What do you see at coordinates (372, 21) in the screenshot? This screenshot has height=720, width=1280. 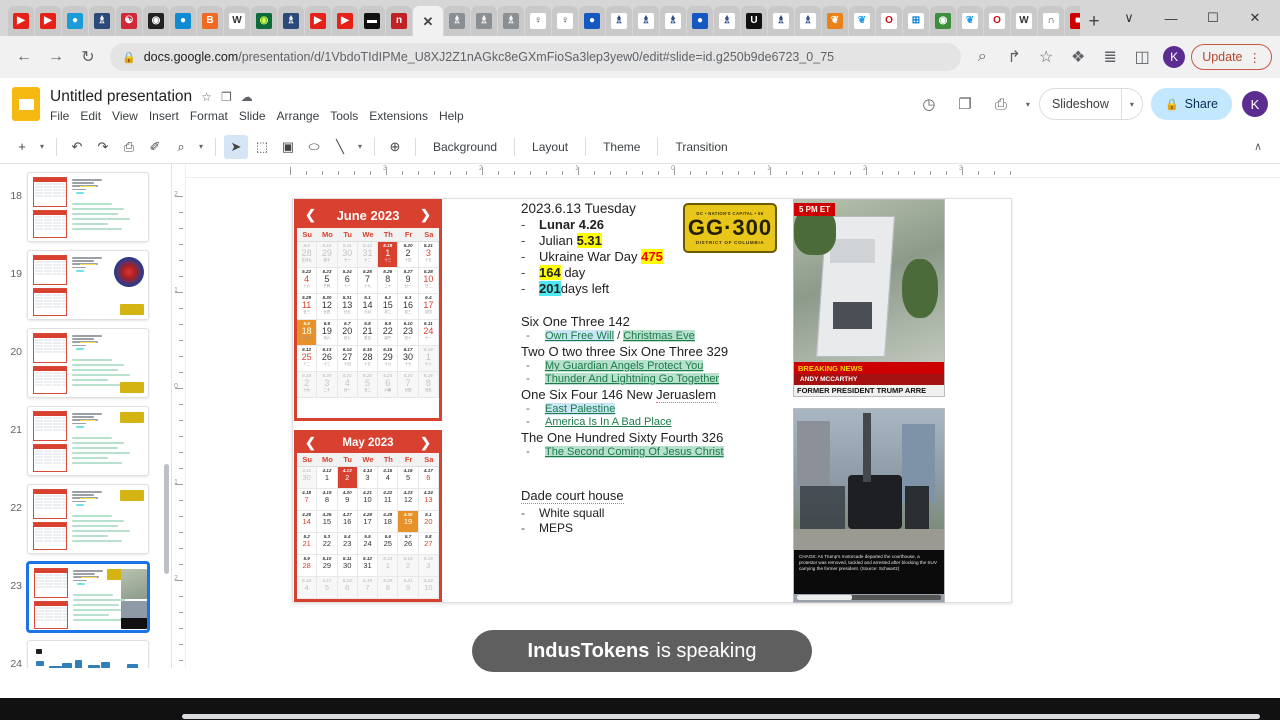 I see `tab-dark-tab-1: ▬` at bounding box center [372, 21].